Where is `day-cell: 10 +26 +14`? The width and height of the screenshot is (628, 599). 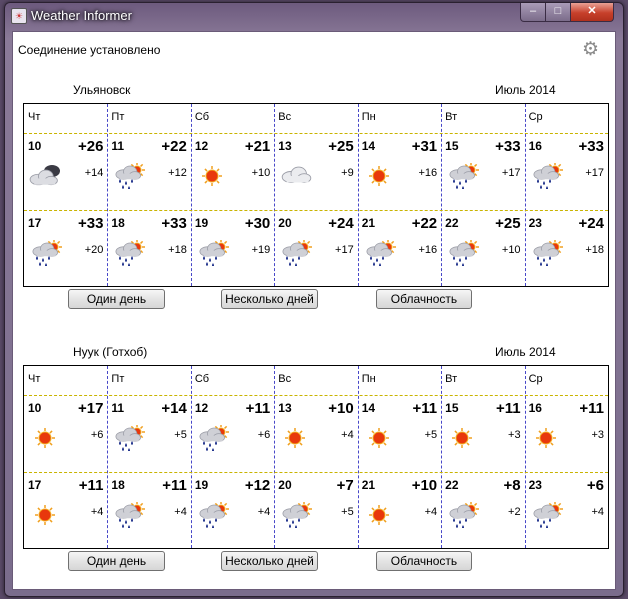 day-cell: 10 +26 +14 is located at coordinates (65, 171).